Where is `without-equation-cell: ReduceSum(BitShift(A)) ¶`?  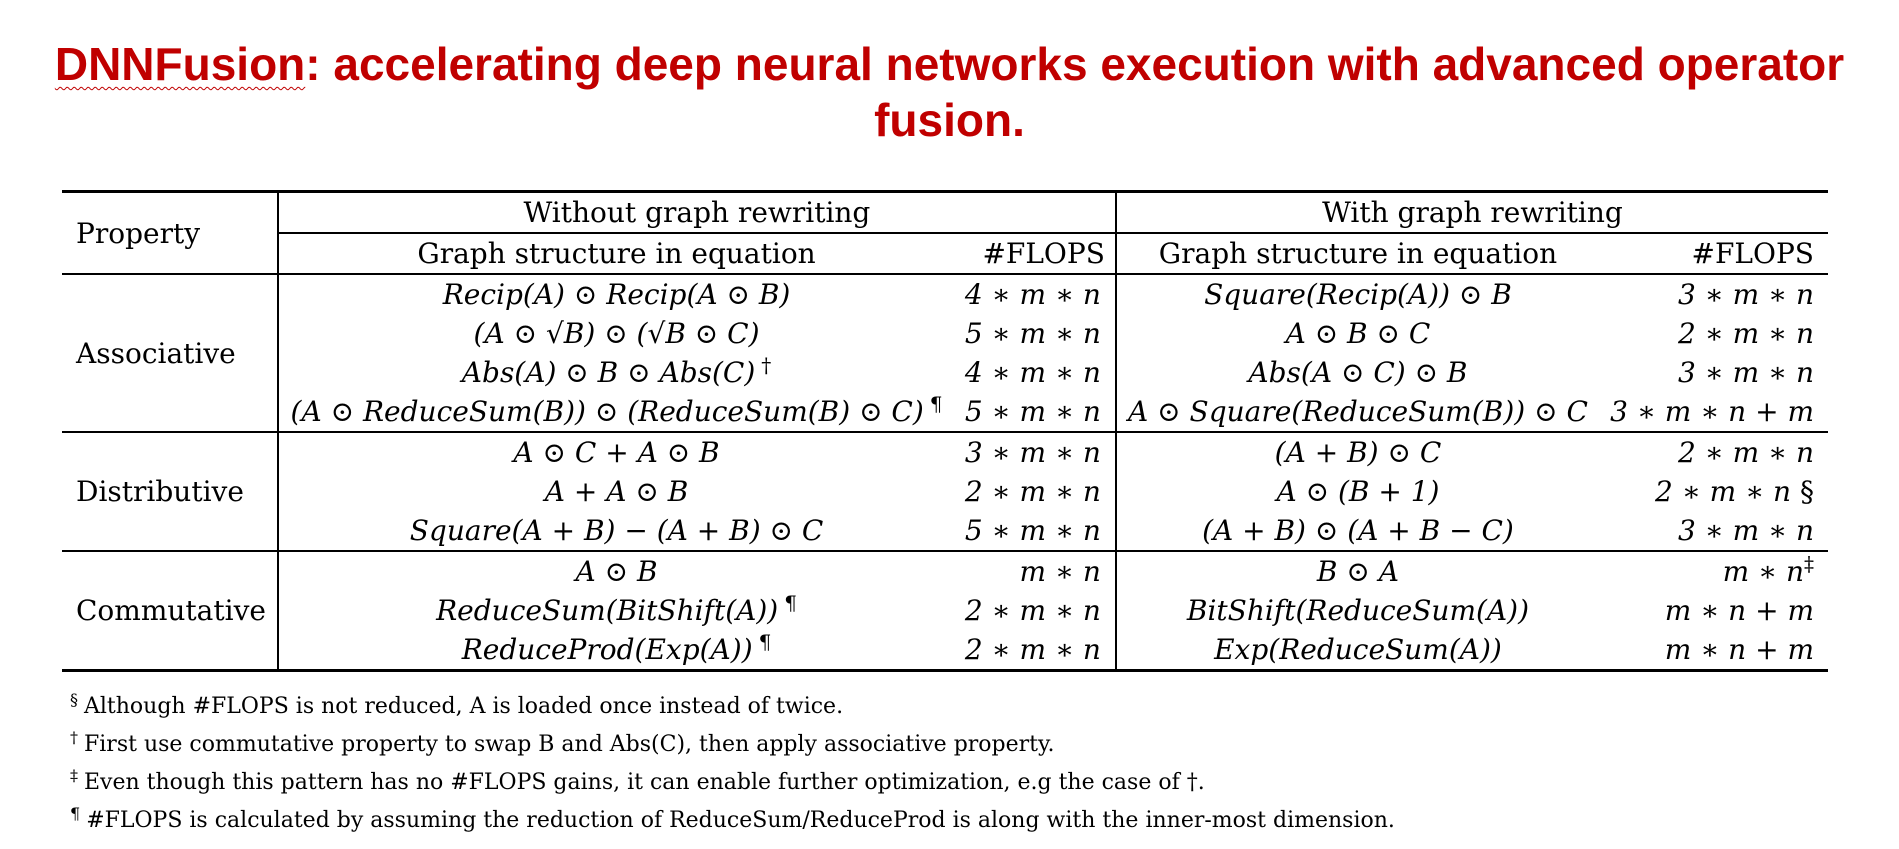 without-equation-cell: ReduceSum(BitShift(A)) ¶ is located at coordinates (615, 610).